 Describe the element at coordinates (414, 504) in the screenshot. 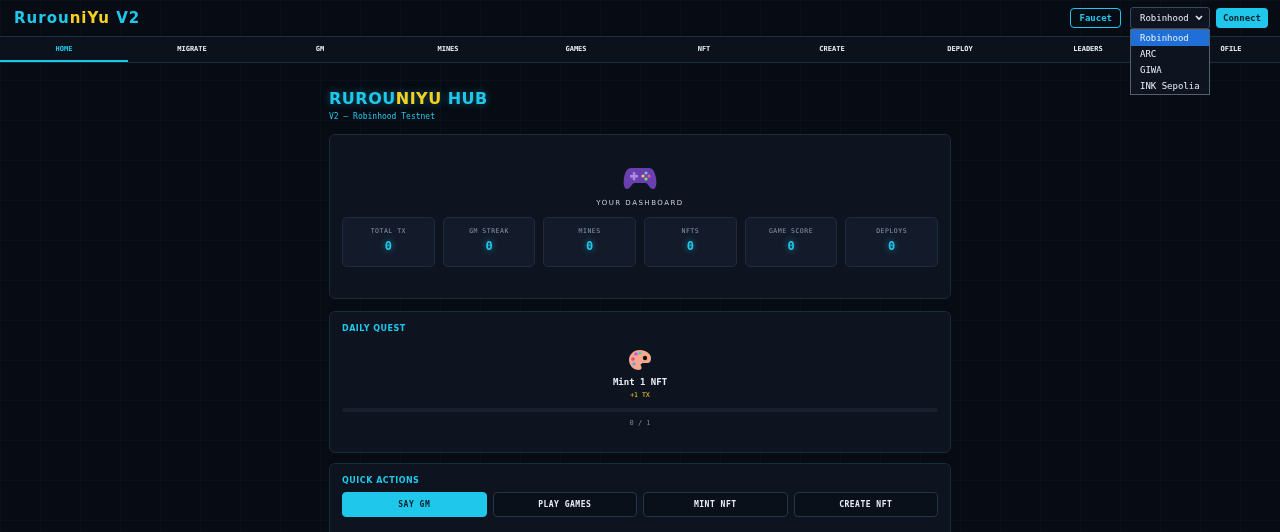

I see `action-button: SAY GM` at that location.